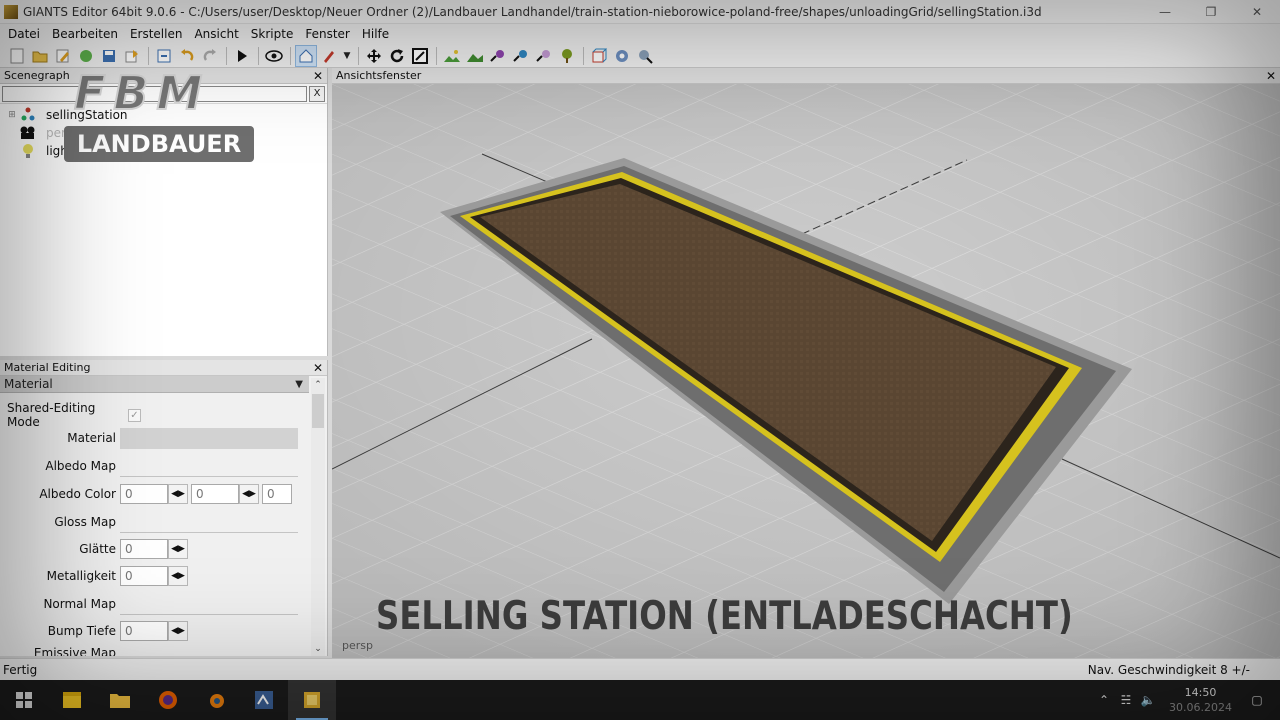  I want to click on material-scrollbar: ⌃ ⌄, so click(318, 517).